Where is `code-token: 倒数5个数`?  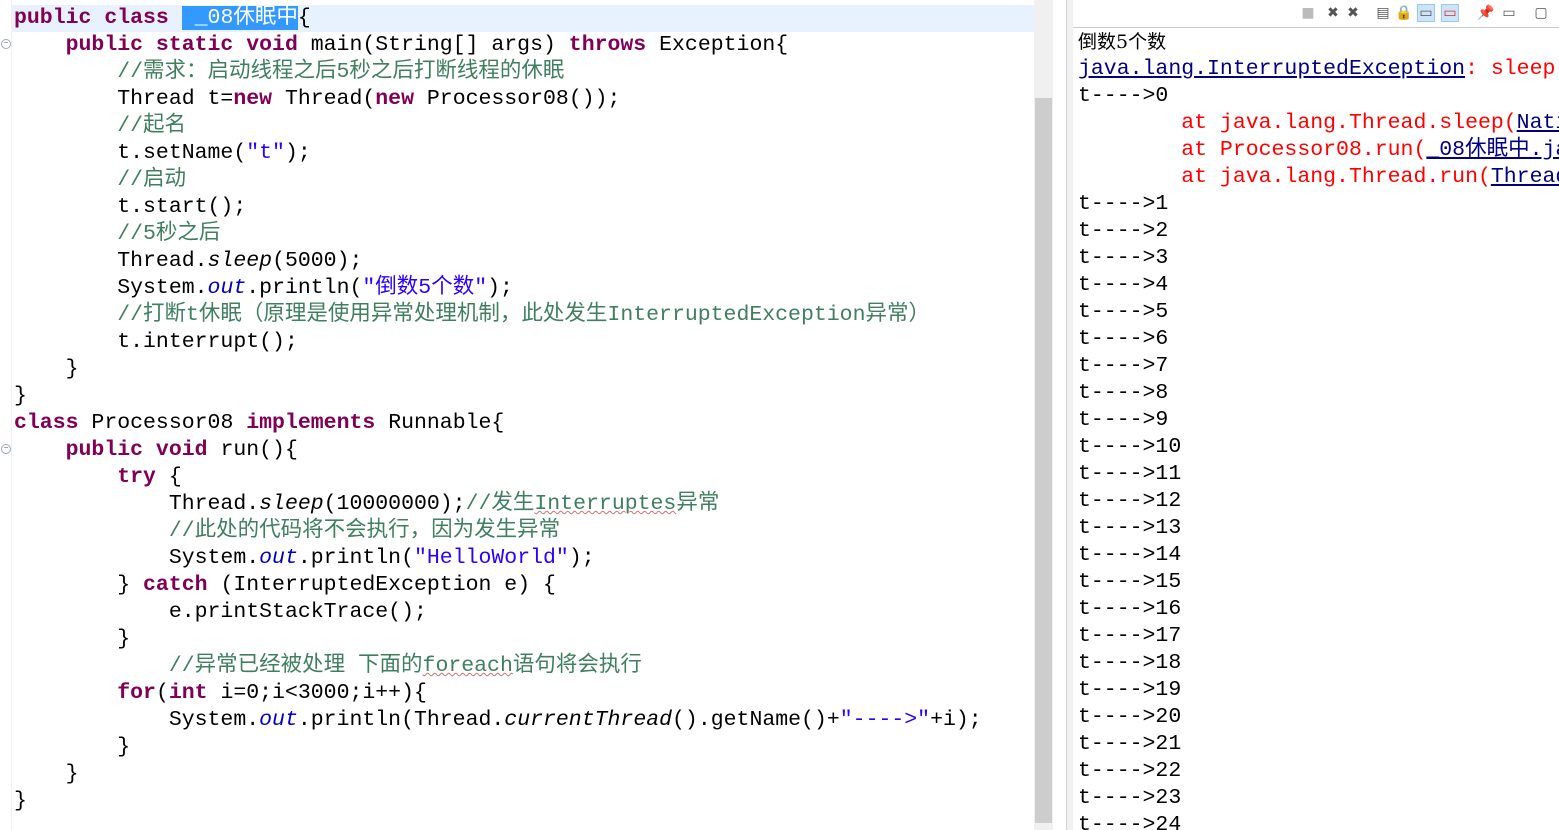
code-token: 倒数5个数 is located at coordinates (1122, 42).